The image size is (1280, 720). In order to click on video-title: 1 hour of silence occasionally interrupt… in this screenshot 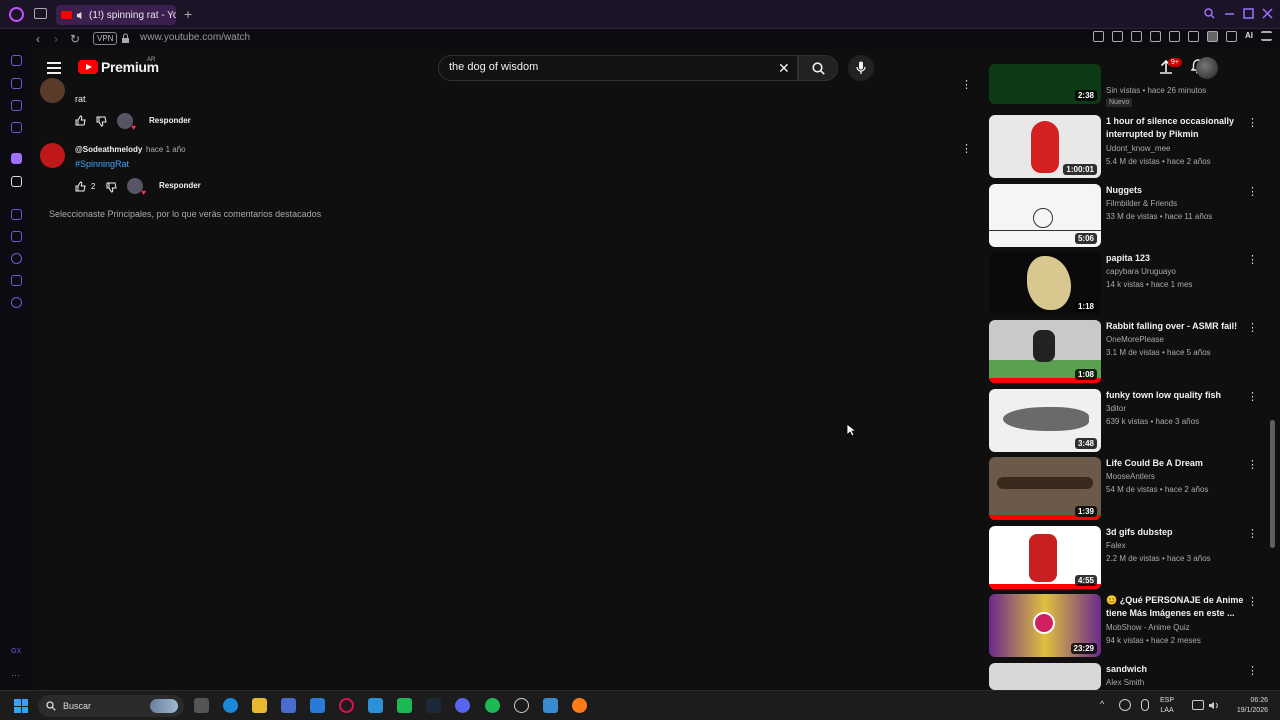, I will do `click(1175, 128)`.